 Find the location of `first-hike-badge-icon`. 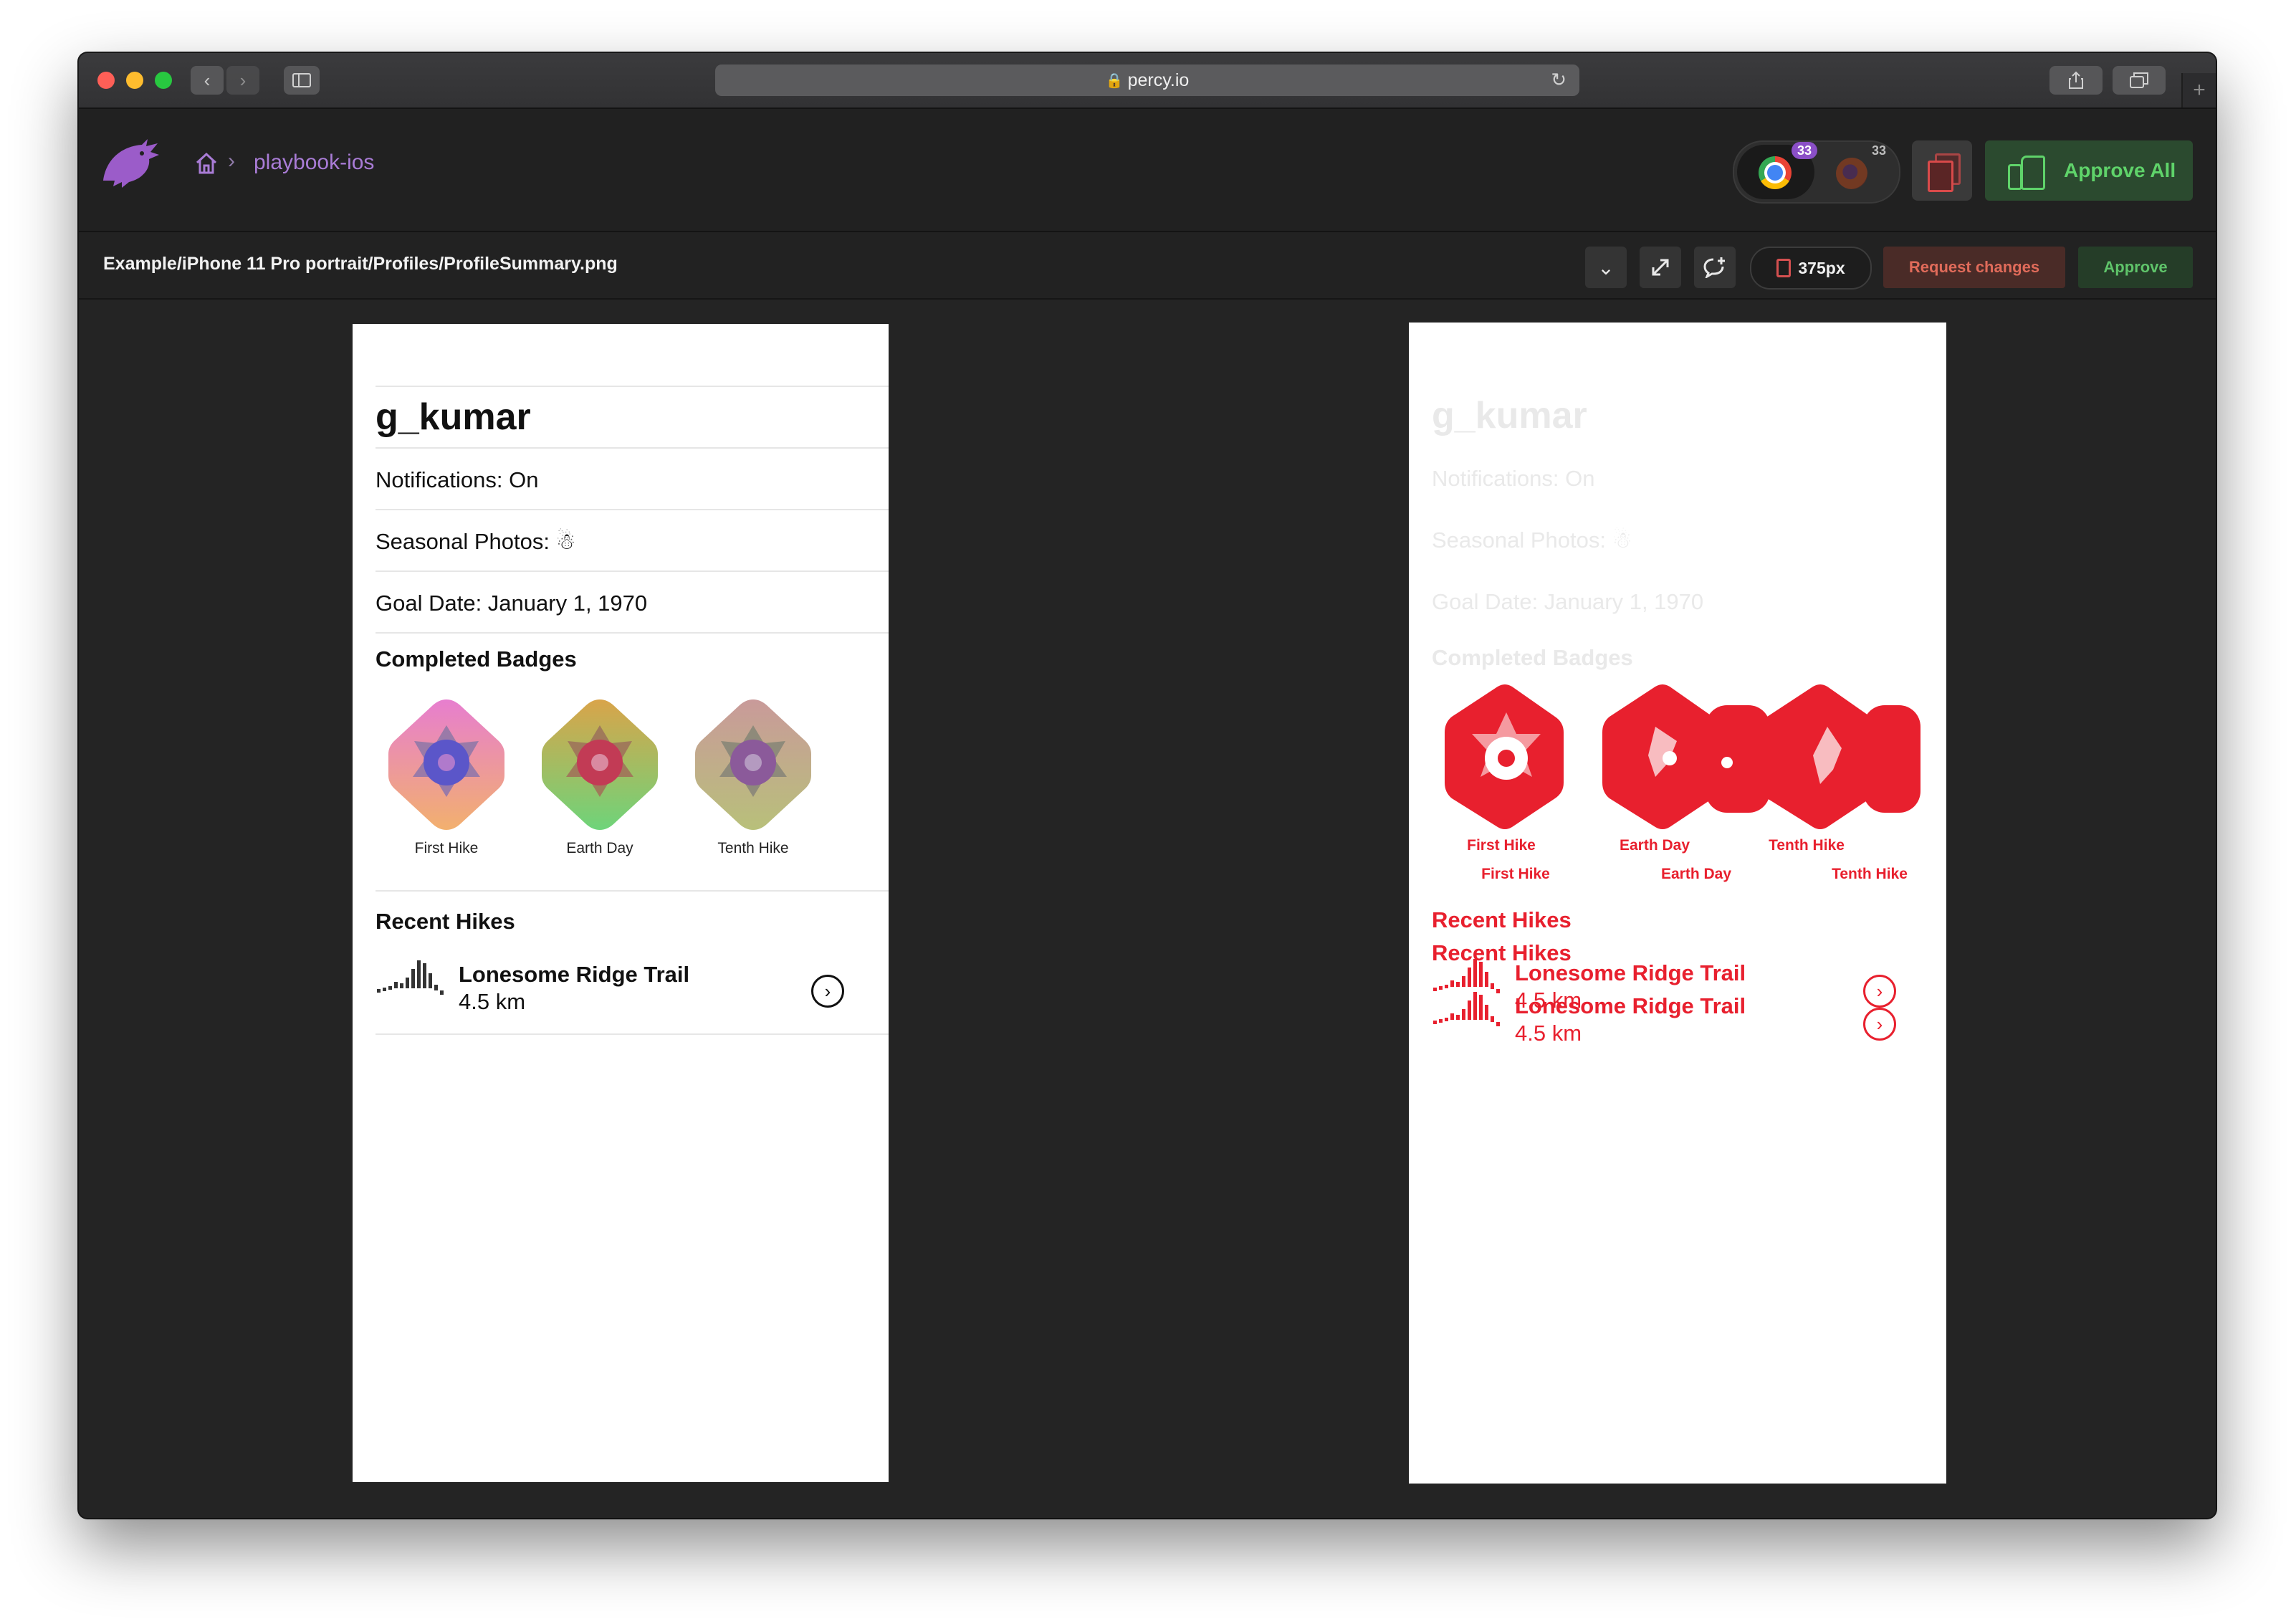

first-hike-badge-icon is located at coordinates (446, 764).